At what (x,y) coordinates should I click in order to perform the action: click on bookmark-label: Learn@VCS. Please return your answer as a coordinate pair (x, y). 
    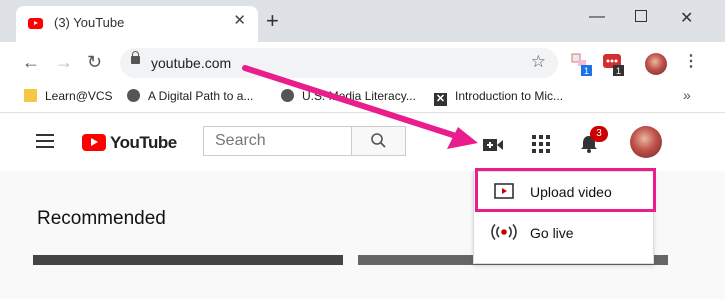
    Looking at the image, I should click on (79, 96).